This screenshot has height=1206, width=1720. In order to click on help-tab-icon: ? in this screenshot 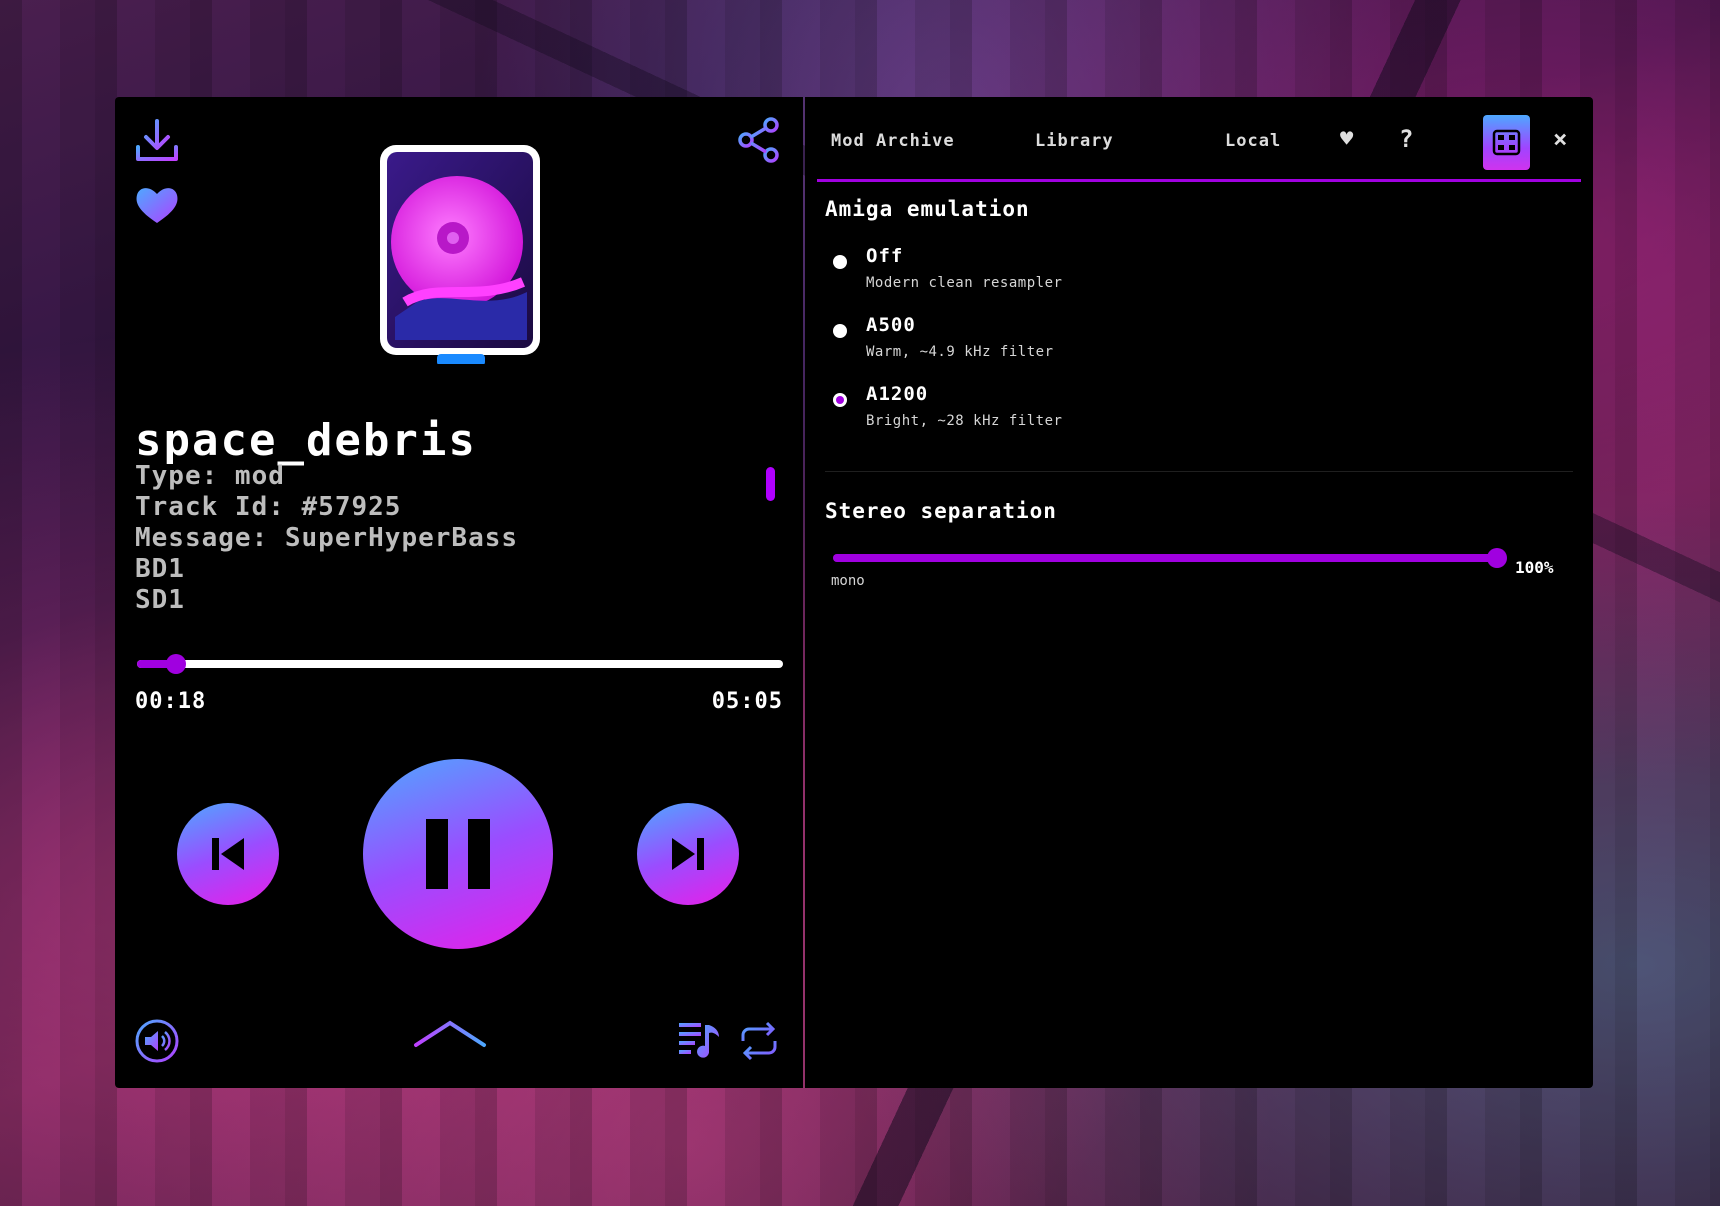, I will do `click(1406, 139)`.